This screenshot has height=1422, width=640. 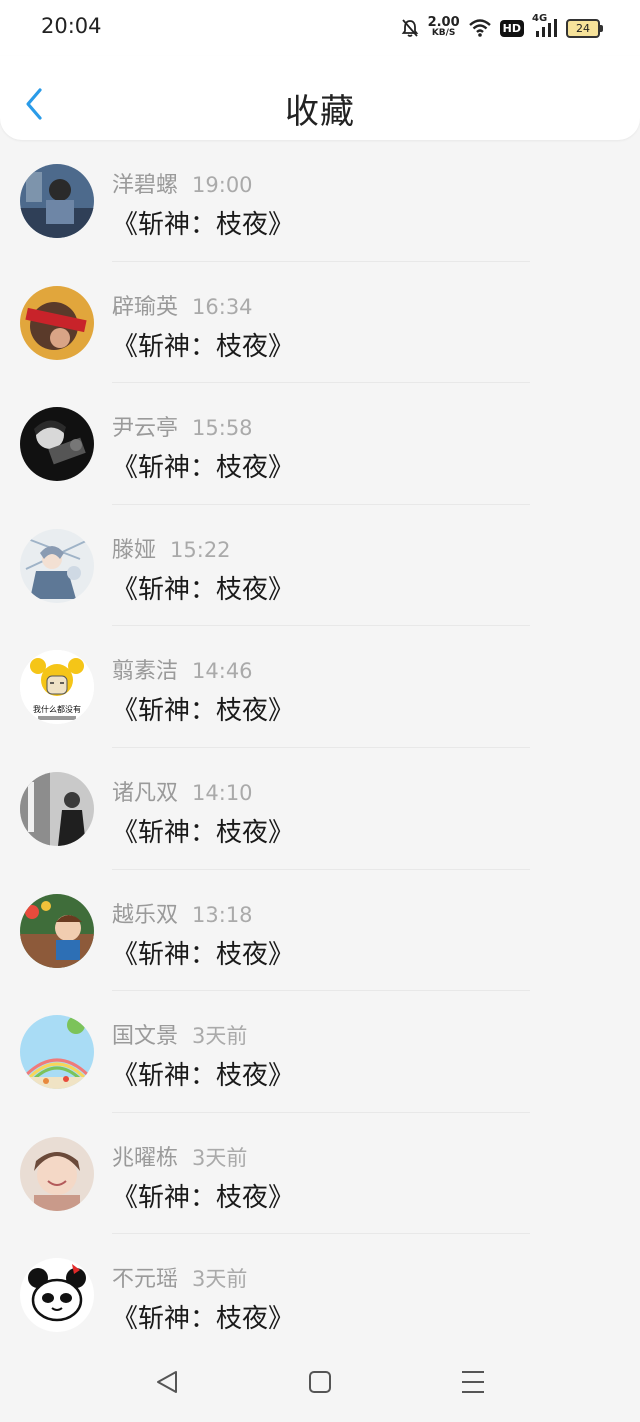 What do you see at coordinates (479, 28) in the screenshot?
I see `wifi-icon` at bounding box center [479, 28].